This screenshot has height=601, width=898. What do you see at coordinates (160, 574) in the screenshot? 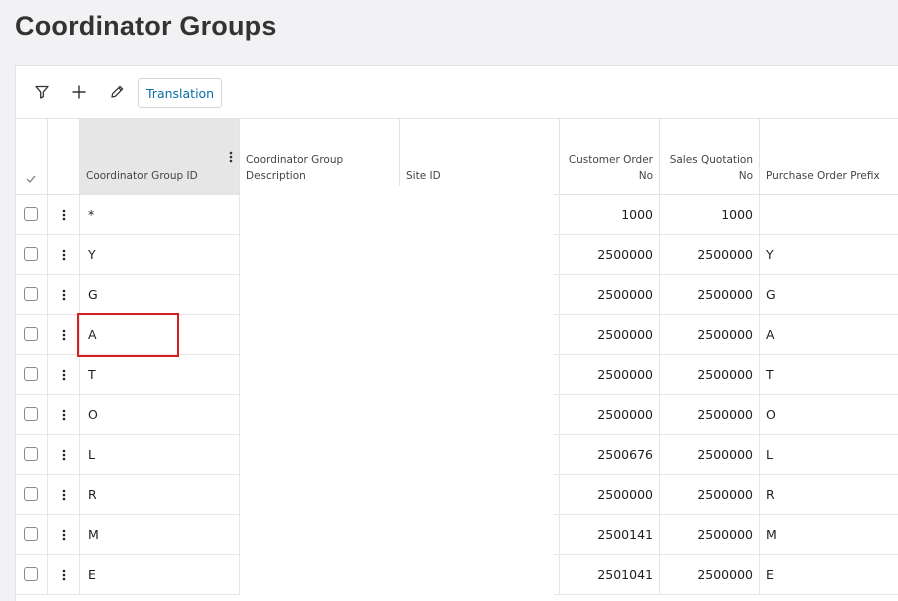
I see `cell-coordinator-group-id: E` at bounding box center [160, 574].